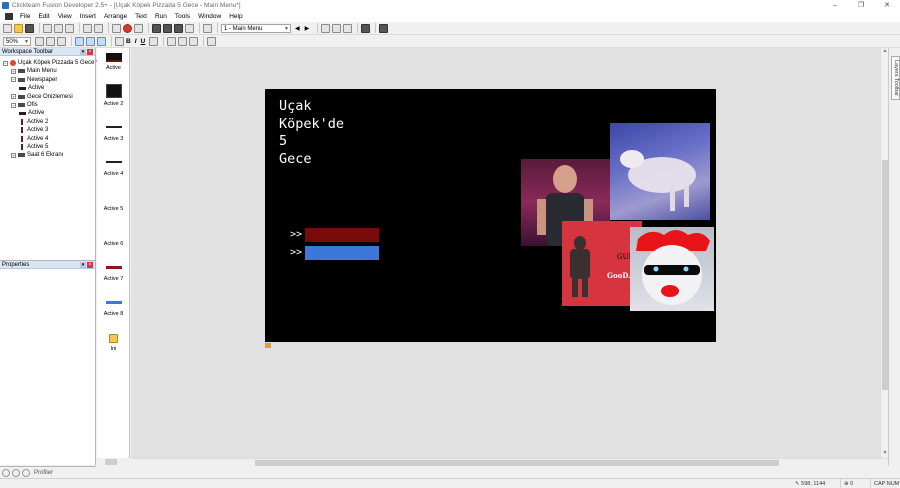 This screenshot has height=488, width=900. Describe the element at coordinates (113, 239) in the screenshot. I see `object-active-6: Active 6` at that location.